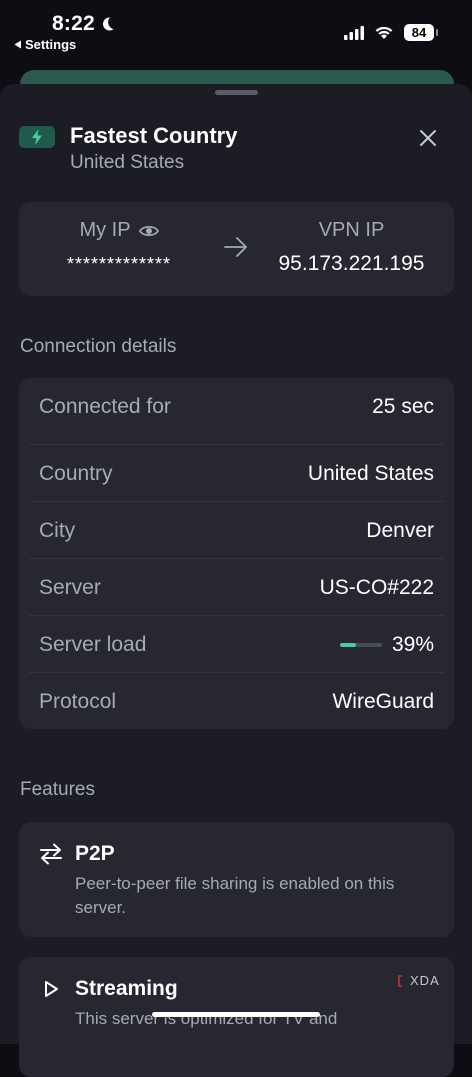 The width and height of the screenshot is (472, 1077). Describe the element at coordinates (236, 1014) in the screenshot. I see `home-indicator` at that location.